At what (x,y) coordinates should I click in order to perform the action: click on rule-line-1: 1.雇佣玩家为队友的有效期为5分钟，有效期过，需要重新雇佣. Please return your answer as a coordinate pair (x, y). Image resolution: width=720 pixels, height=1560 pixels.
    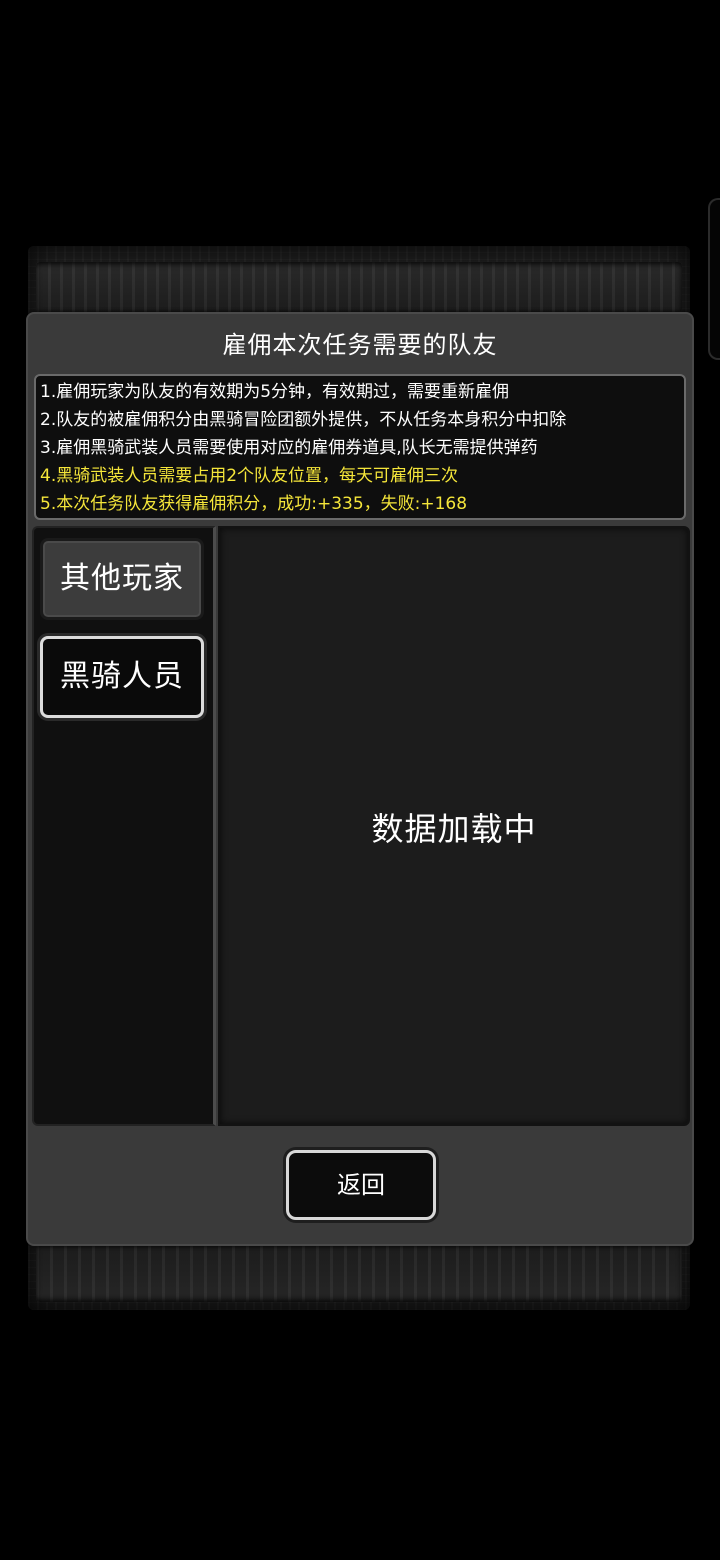
    Looking at the image, I should click on (275, 392).